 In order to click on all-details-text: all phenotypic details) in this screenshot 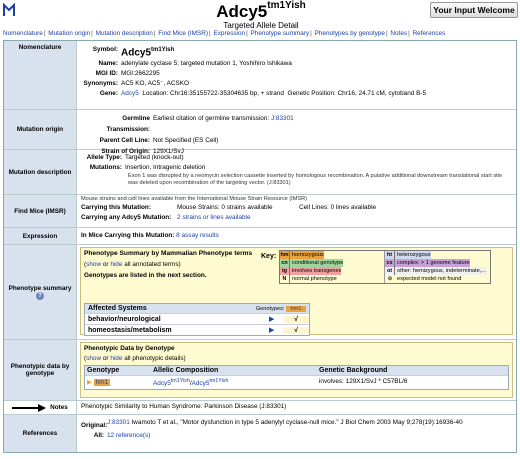, I will do `click(155, 358)`.